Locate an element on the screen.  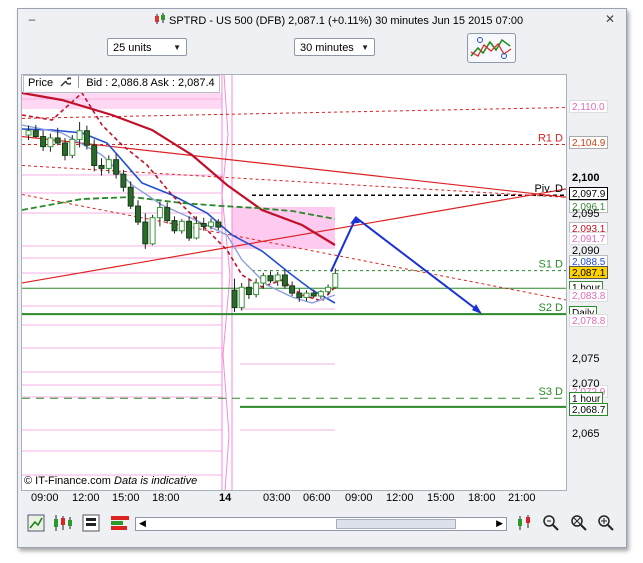
chart-tools-icon is located at coordinates (491, 48).